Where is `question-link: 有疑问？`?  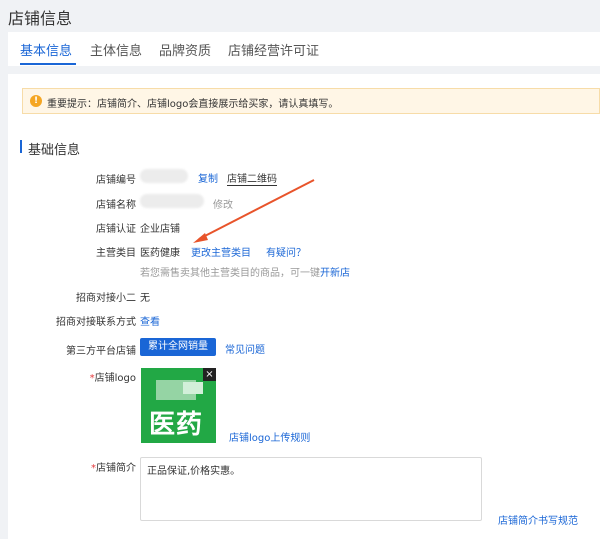
question-link: 有疑问？ is located at coordinates (286, 251).